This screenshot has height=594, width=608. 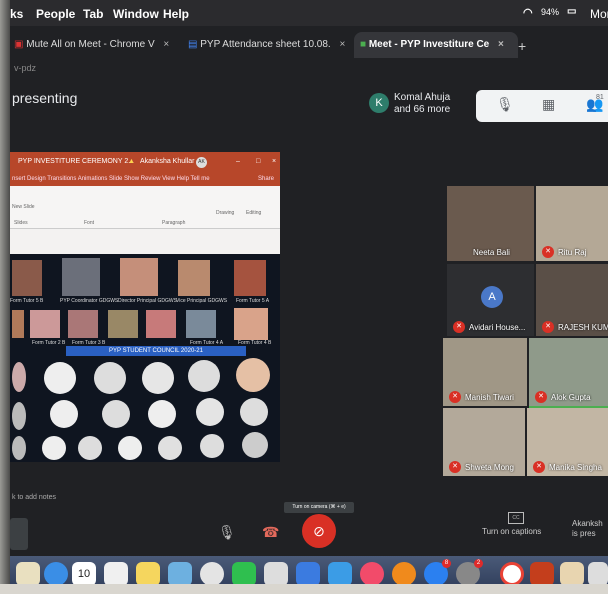 What do you see at coordinates (572, 223) in the screenshot?
I see `video-tile: ✕ Ritu Raj` at bounding box center [572, 223].